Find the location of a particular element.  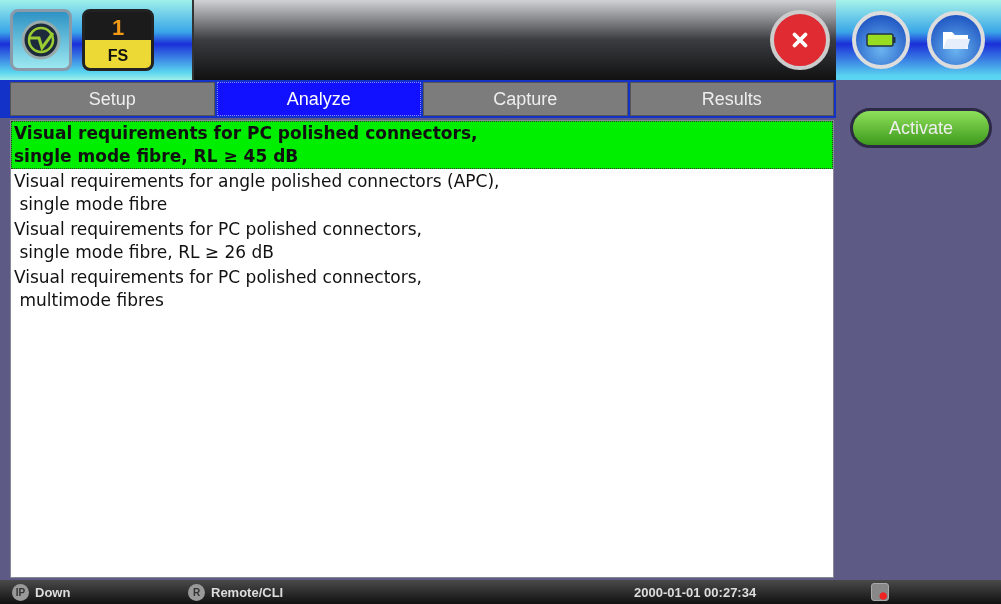

list-item: Visual requirements for angle polished connectors (APC), single mode fibre is located at coordinates (422, 193).